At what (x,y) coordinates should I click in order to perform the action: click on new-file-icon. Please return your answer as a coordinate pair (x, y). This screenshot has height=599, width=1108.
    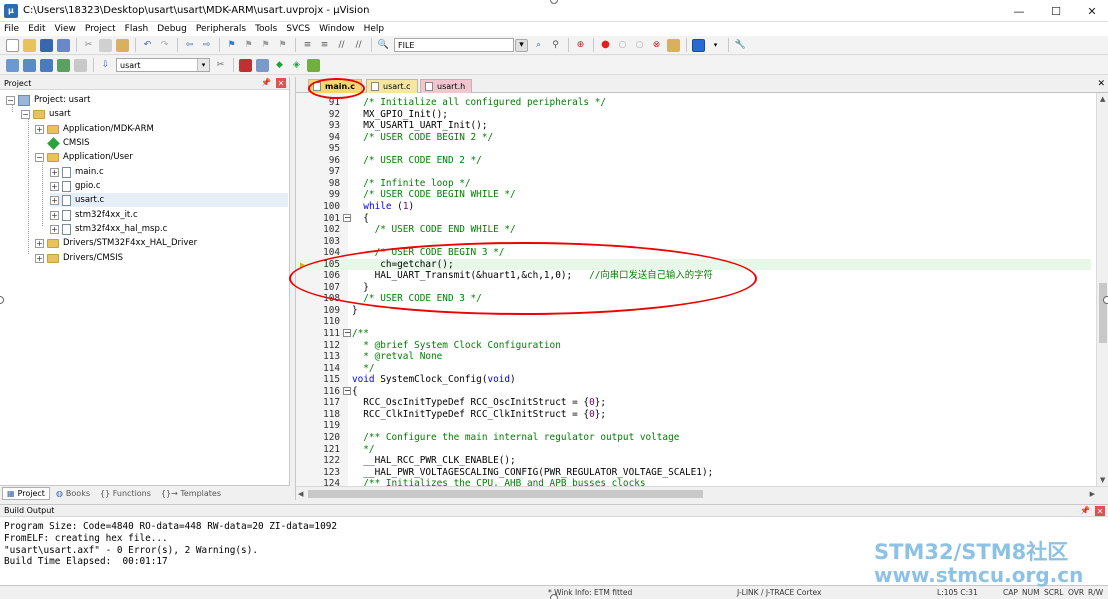
    Looking at the image, I should click on (12, 45).